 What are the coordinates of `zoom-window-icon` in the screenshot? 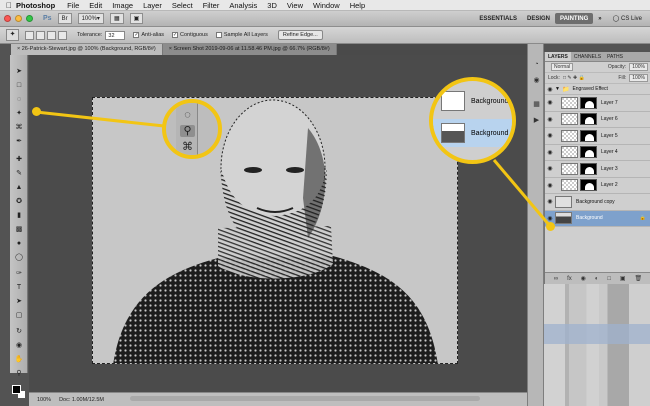 It's located at (29, 18).